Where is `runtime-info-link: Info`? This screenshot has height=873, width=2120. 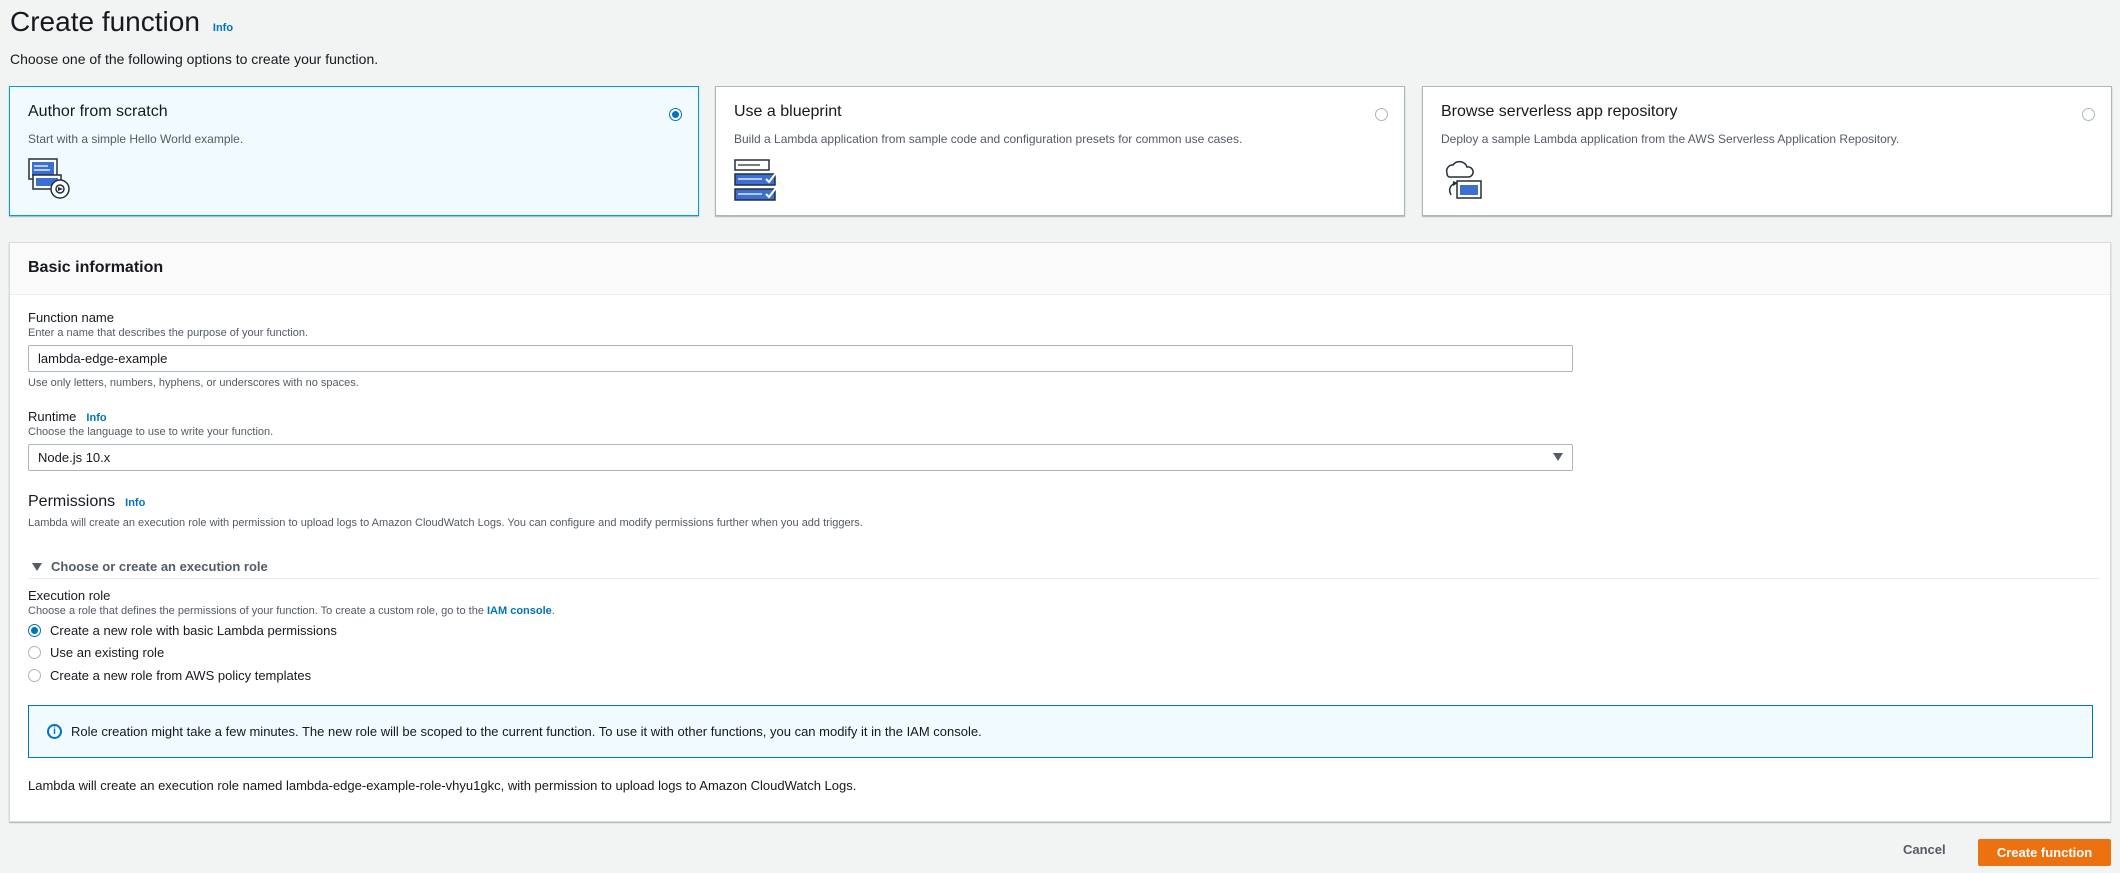 runtime-info-link: Info is located at coordinates (96, 418).